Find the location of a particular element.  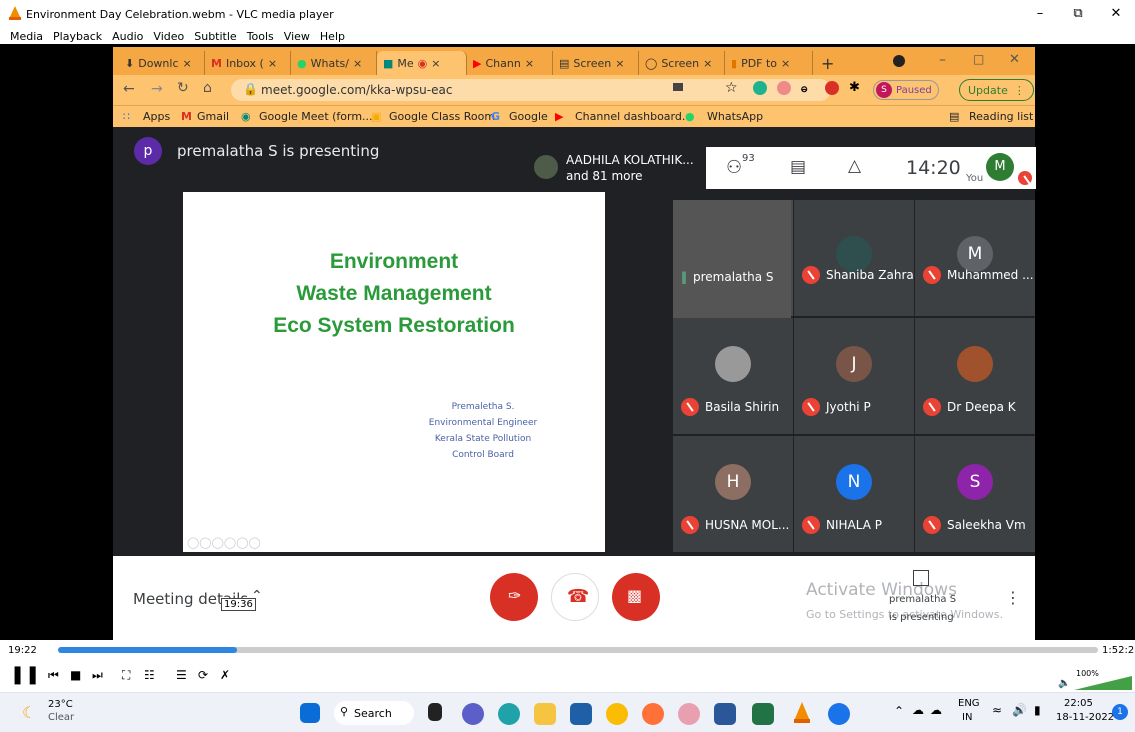

menu-help: Help is located at coordinates (332, 36).